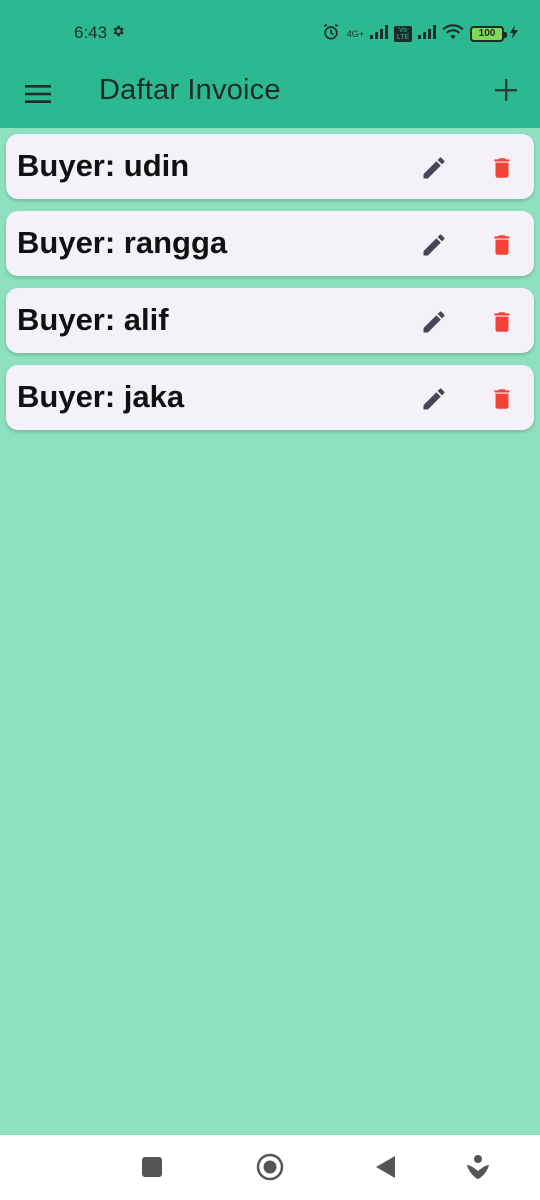 This screenshot has width=540, height=1200. What do you see at coordinates (38, 94) in the screenshot?
I see `hamburger-menu-icon` at bounding box center [38, 94].